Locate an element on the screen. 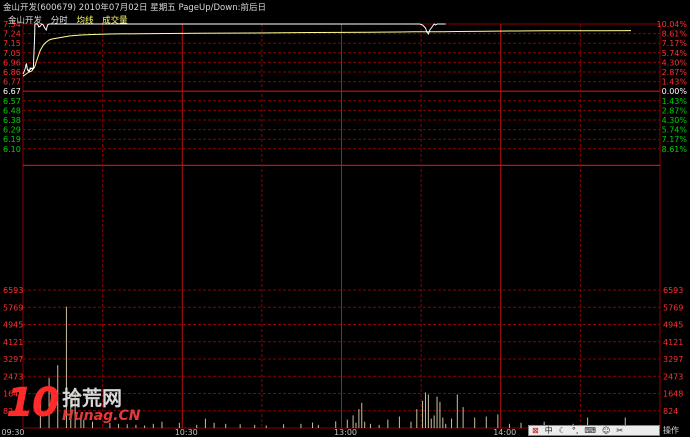 The height and width of the screenshot is (437, 690). volume-tick-left: 4945 is located at coordinates (13, 325).